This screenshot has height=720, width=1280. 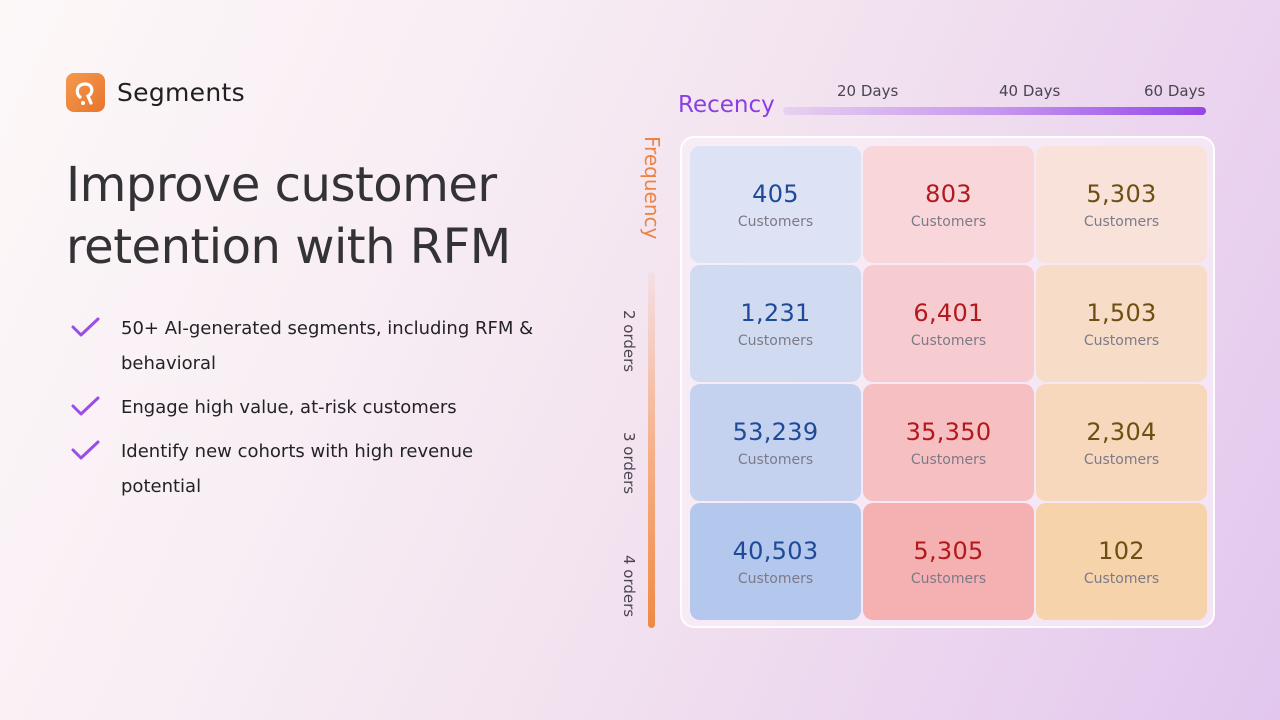 I want to click on frequency-axis-label: Frequency, so click(x=652, y=188).